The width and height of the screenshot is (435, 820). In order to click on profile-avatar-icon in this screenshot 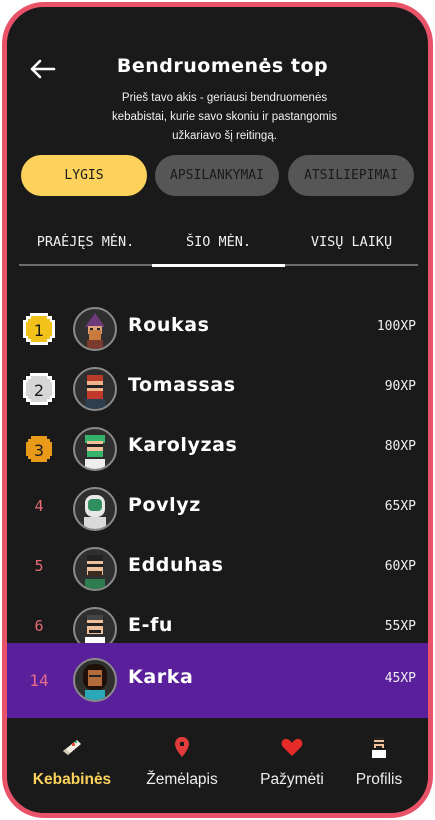, I will do `click(379, 747)`.